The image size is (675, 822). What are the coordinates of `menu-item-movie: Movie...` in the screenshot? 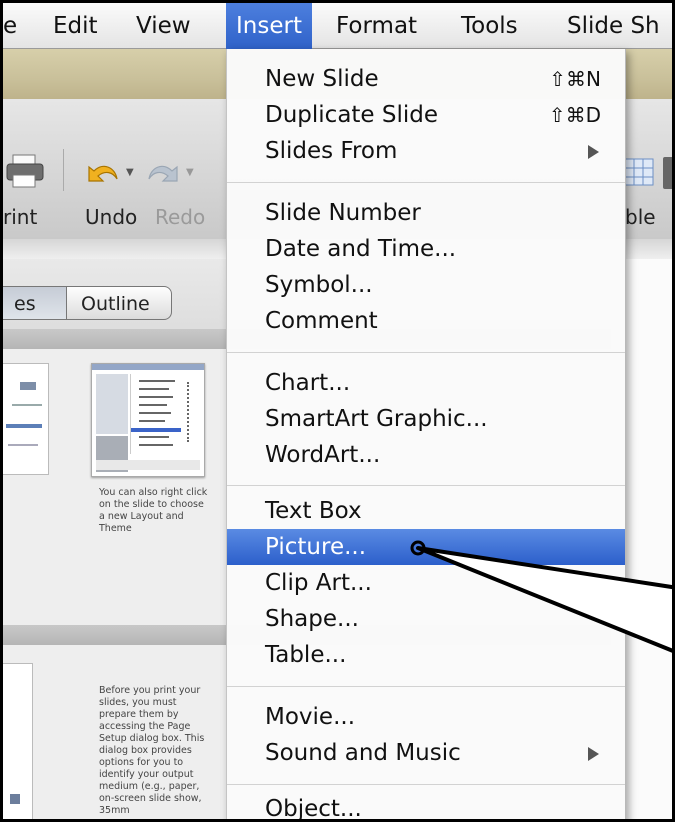 It's located at (426, 717).